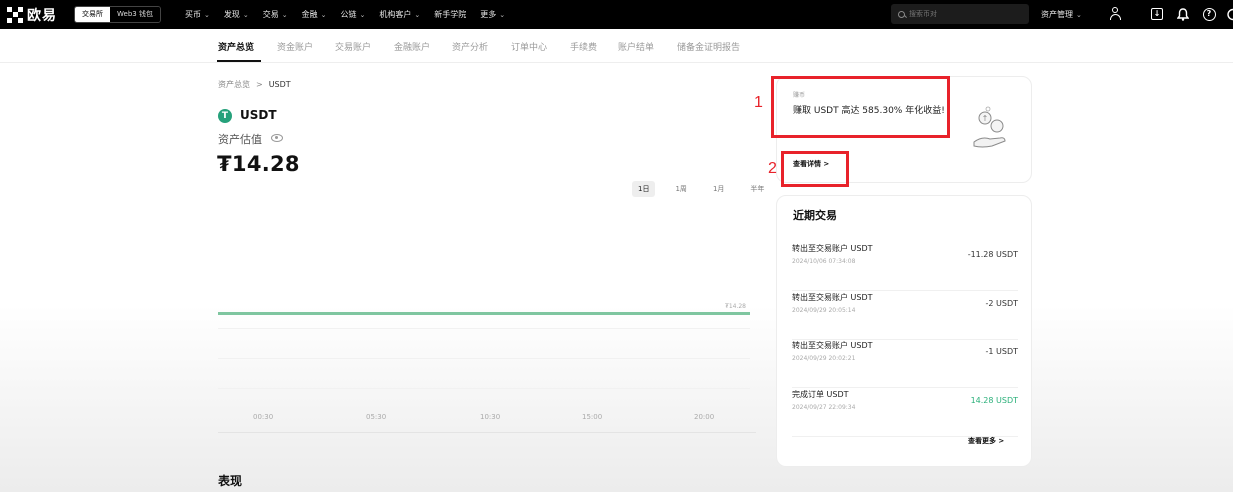  Describe the element at coordinates (230, 481) in the screenshot. I see `performance-title: 表现` at that location.